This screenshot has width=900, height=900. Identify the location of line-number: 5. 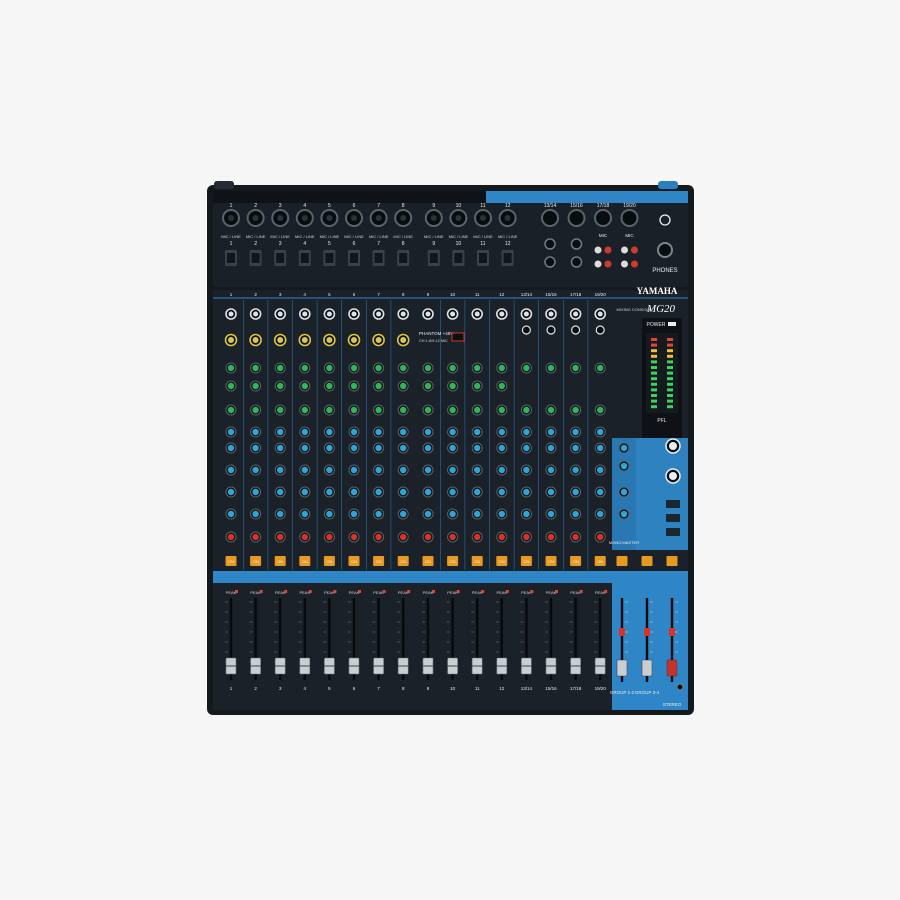
(329, 244).